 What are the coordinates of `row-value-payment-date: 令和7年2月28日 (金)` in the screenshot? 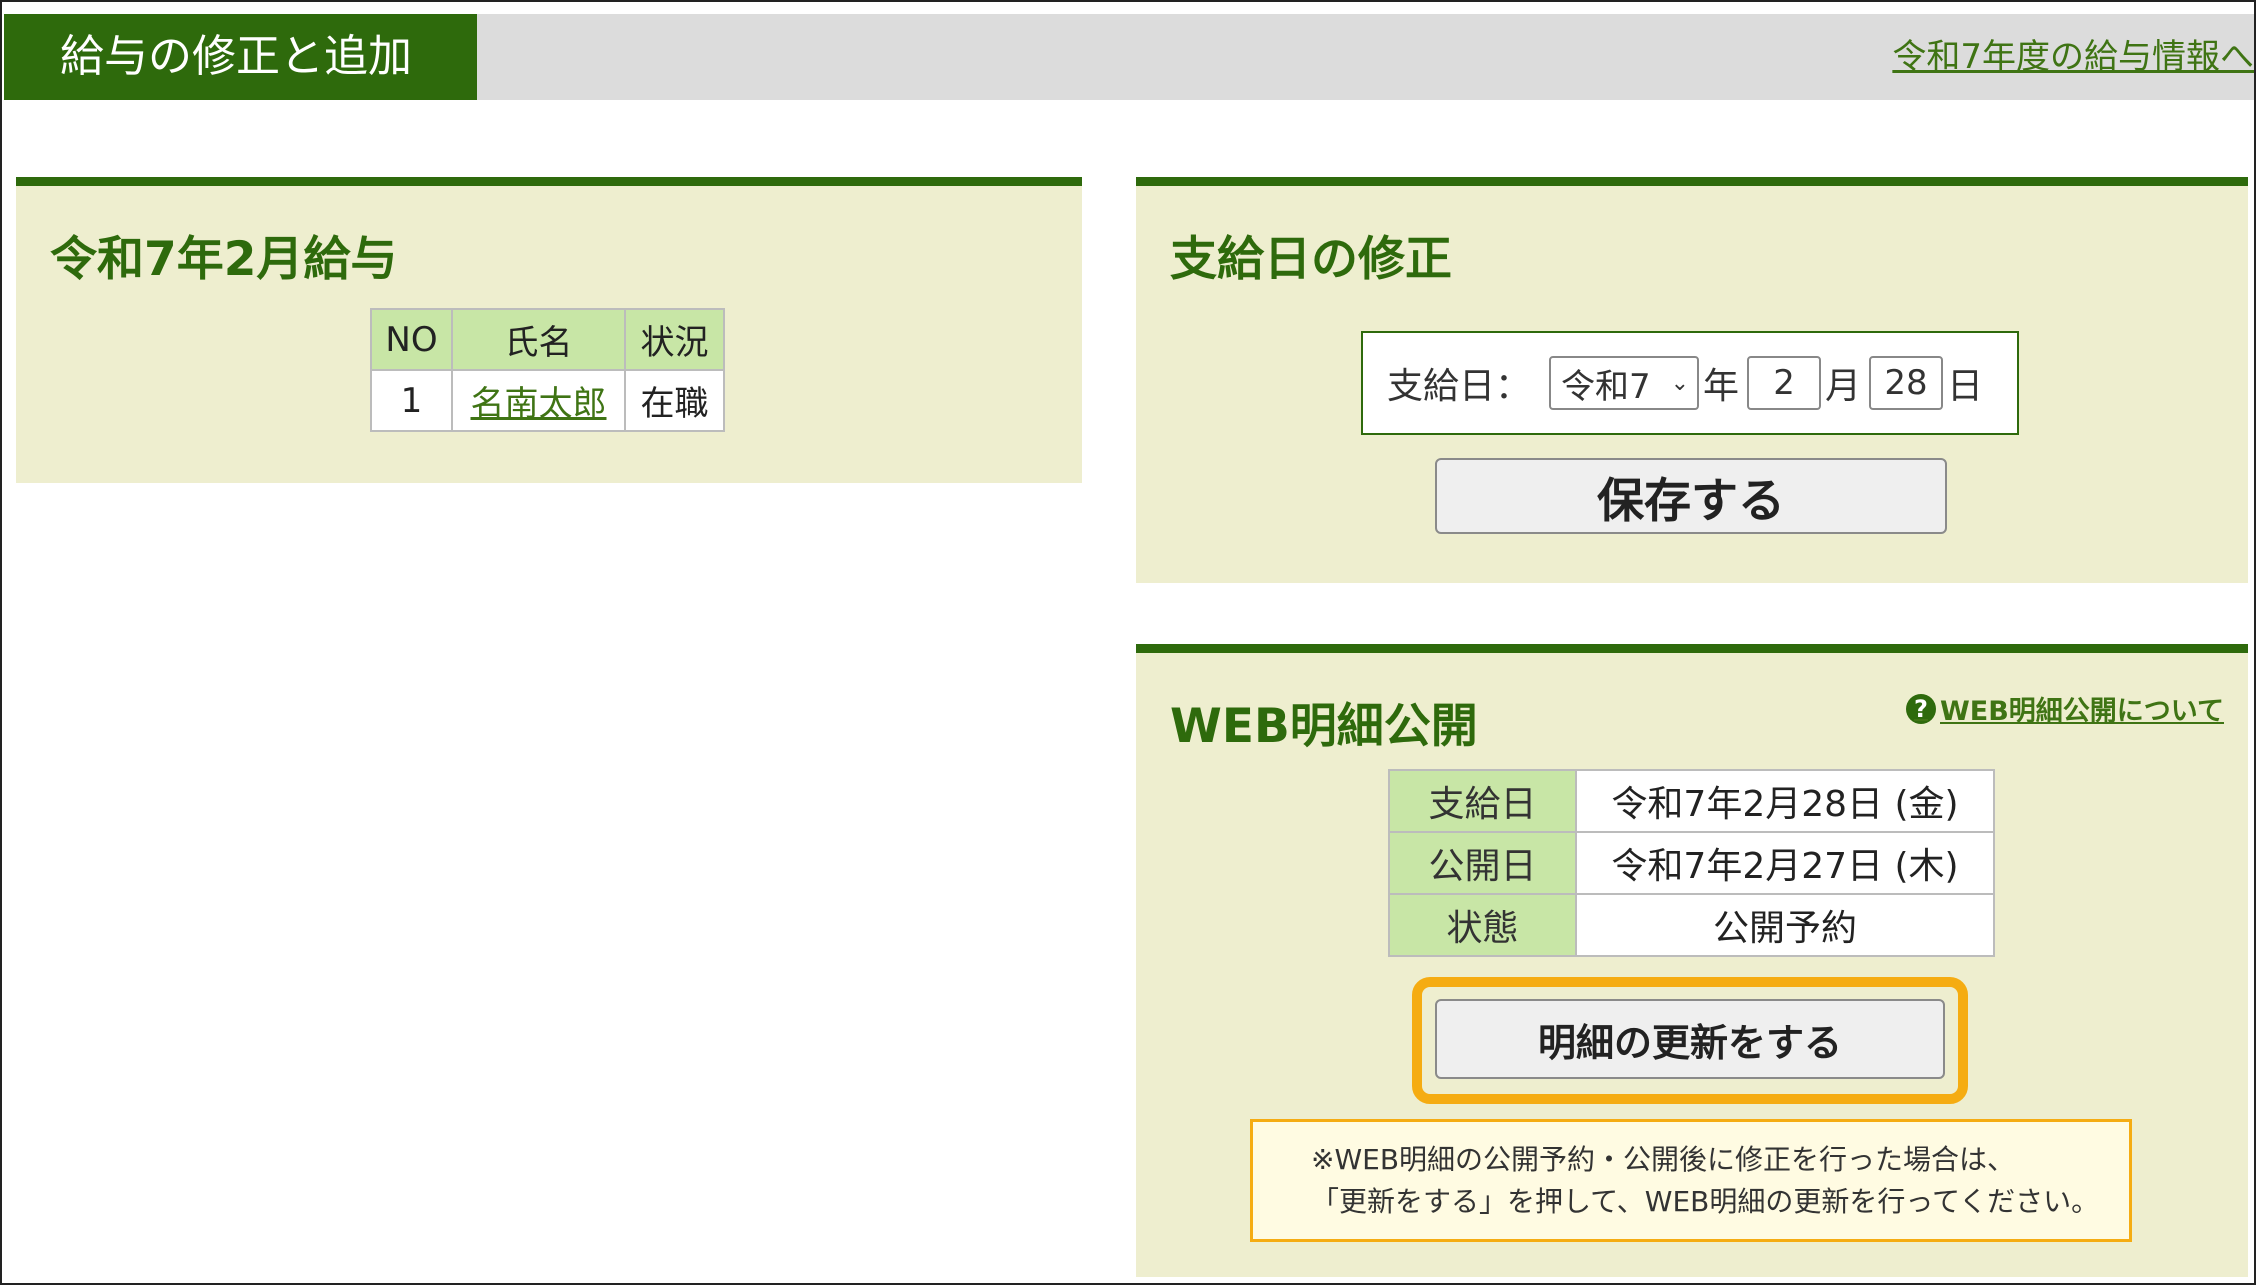 It's located at (1785, 801).